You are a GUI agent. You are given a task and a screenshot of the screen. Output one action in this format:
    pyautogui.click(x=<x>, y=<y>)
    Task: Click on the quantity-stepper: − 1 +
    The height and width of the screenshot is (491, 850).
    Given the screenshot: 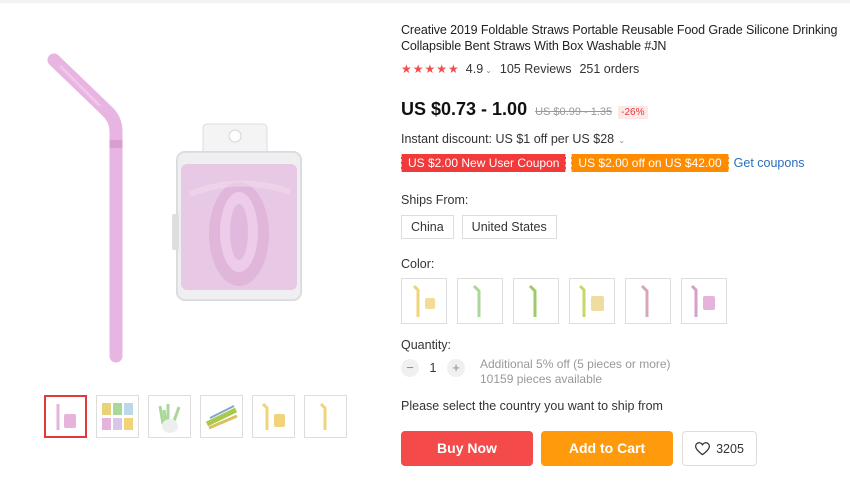 What is the action you would take?
    pyautogui.click(x=433, y=368)
    